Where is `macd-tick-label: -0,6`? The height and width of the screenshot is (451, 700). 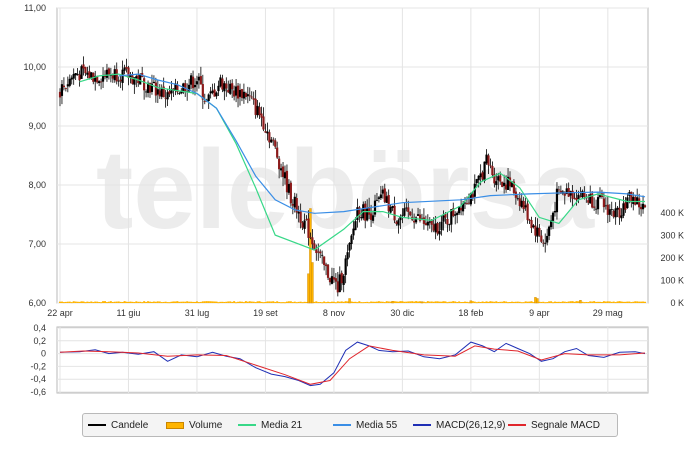 macd-tick-label: -0,6 is located at coordinates (38, 392).